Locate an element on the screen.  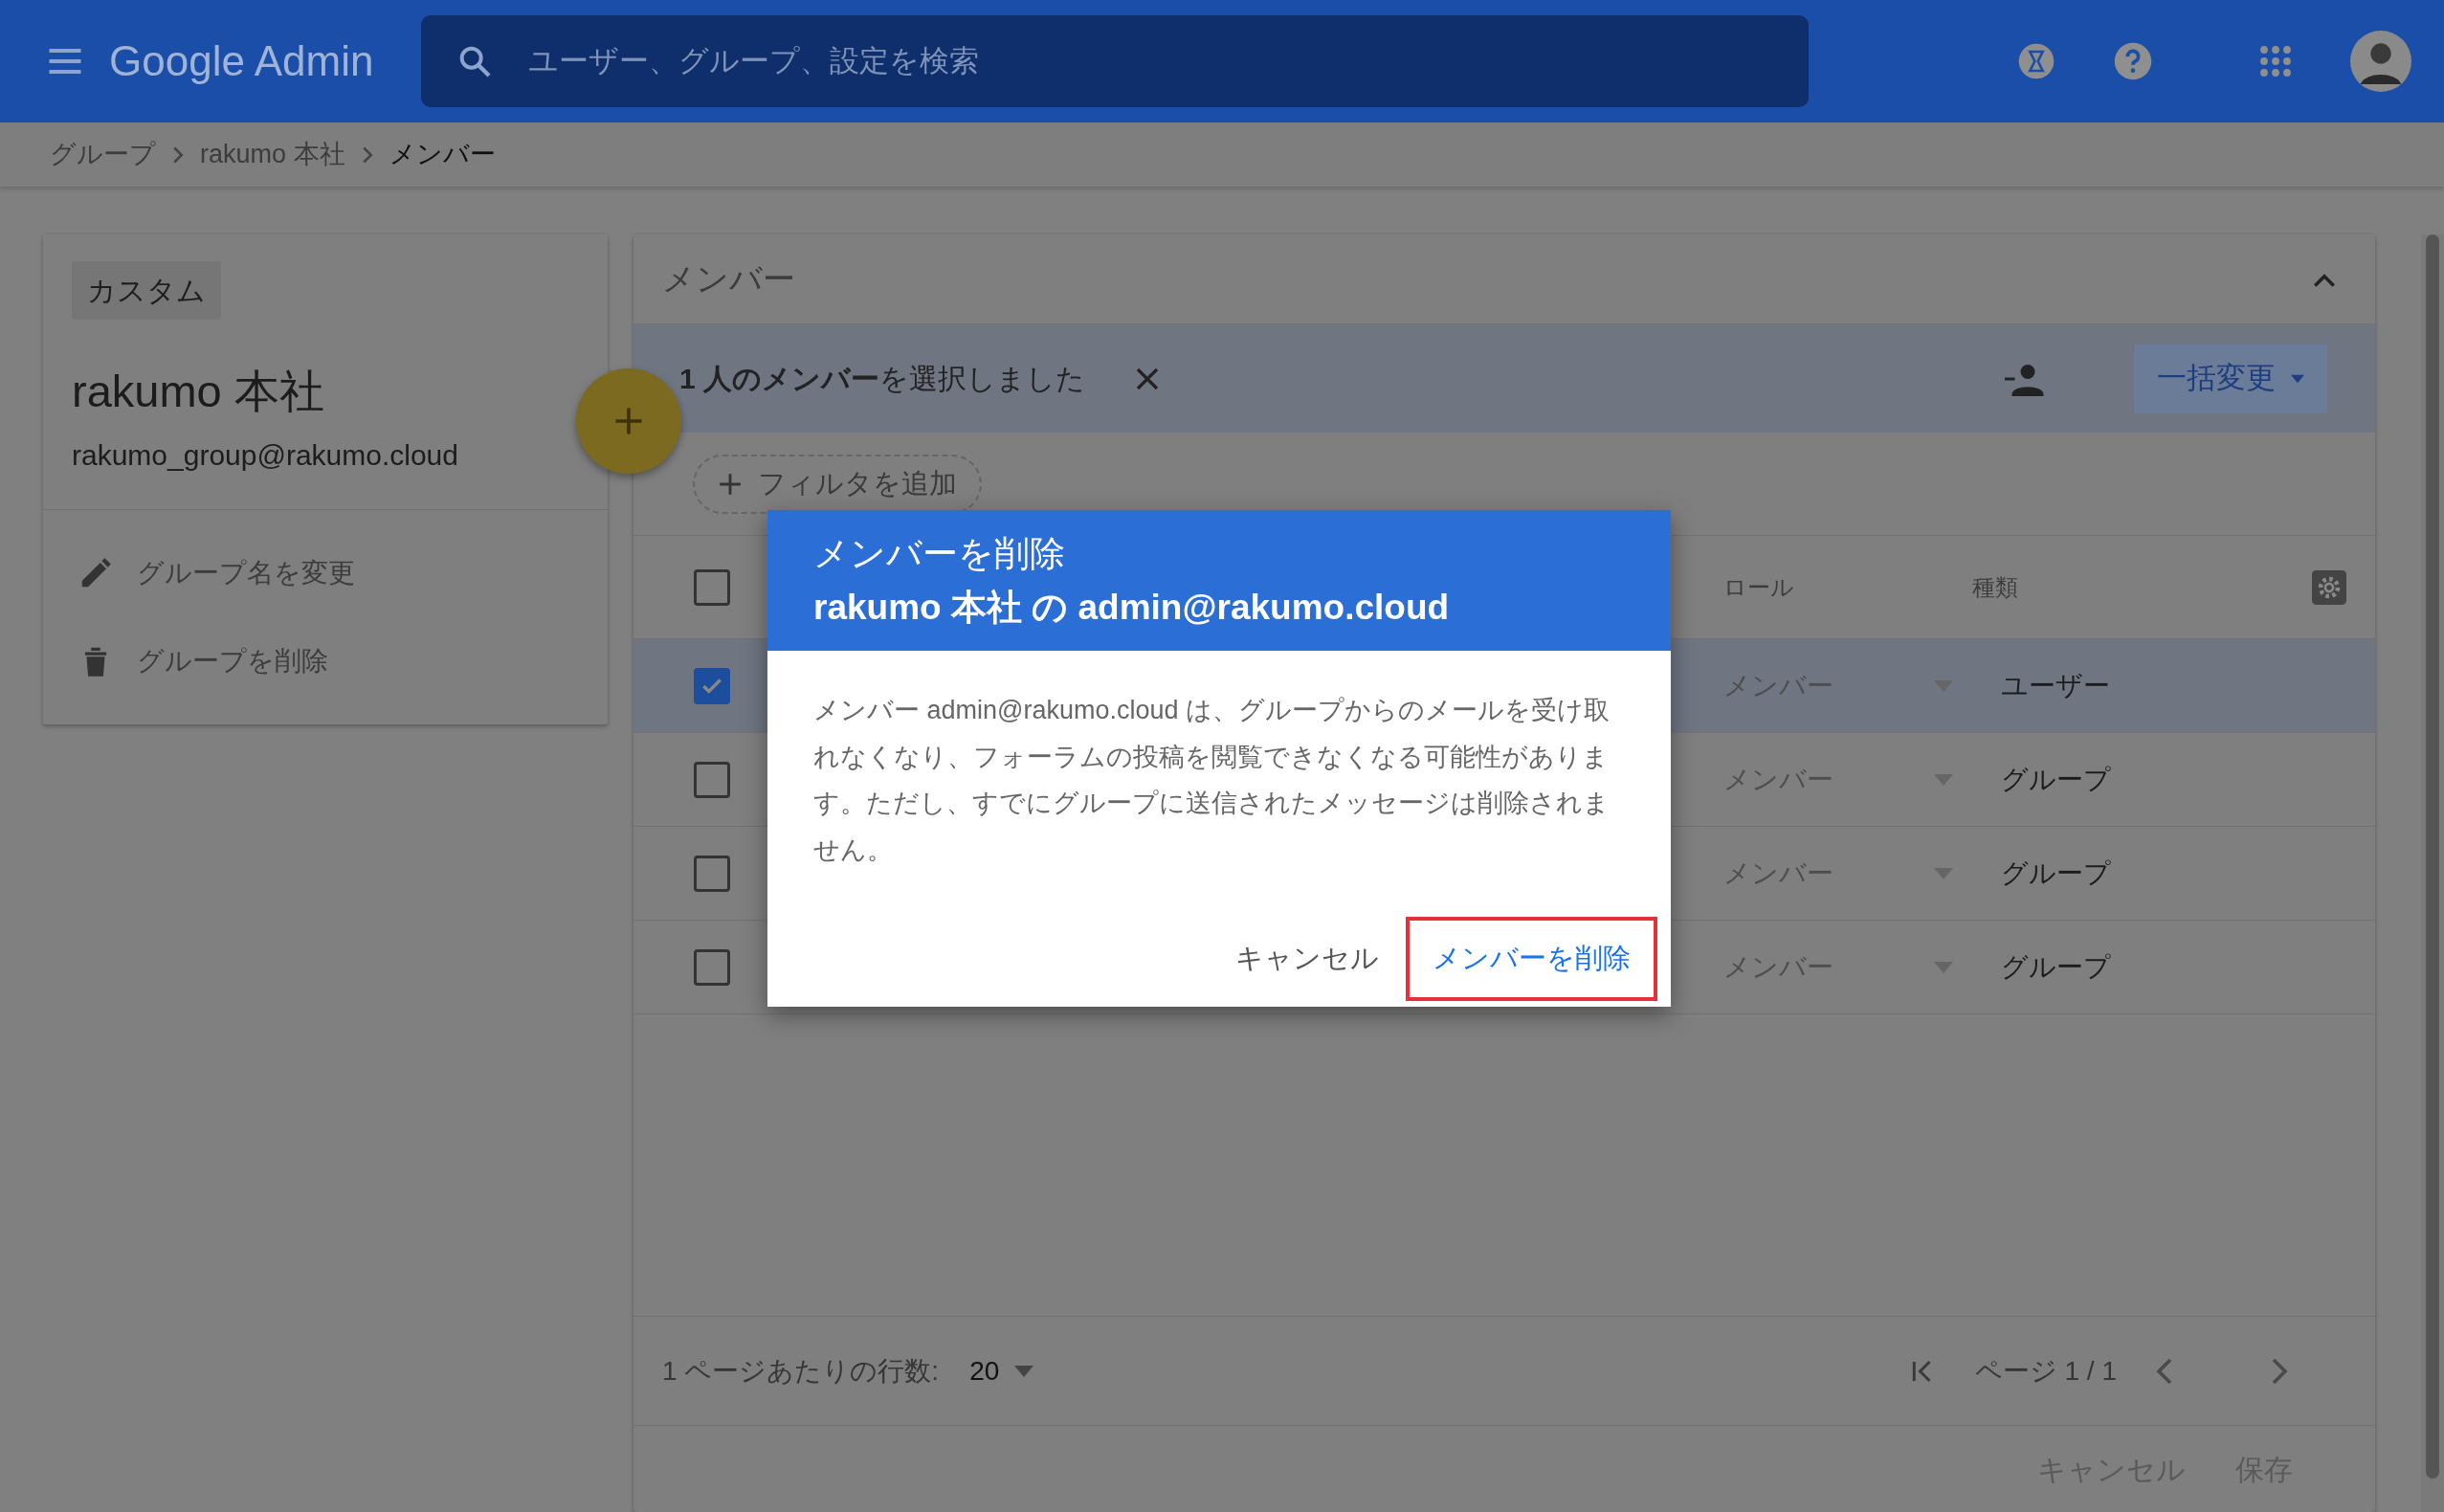
selection-text: 1 人のメンバーを選択しました is located at coordinates (882, 379).